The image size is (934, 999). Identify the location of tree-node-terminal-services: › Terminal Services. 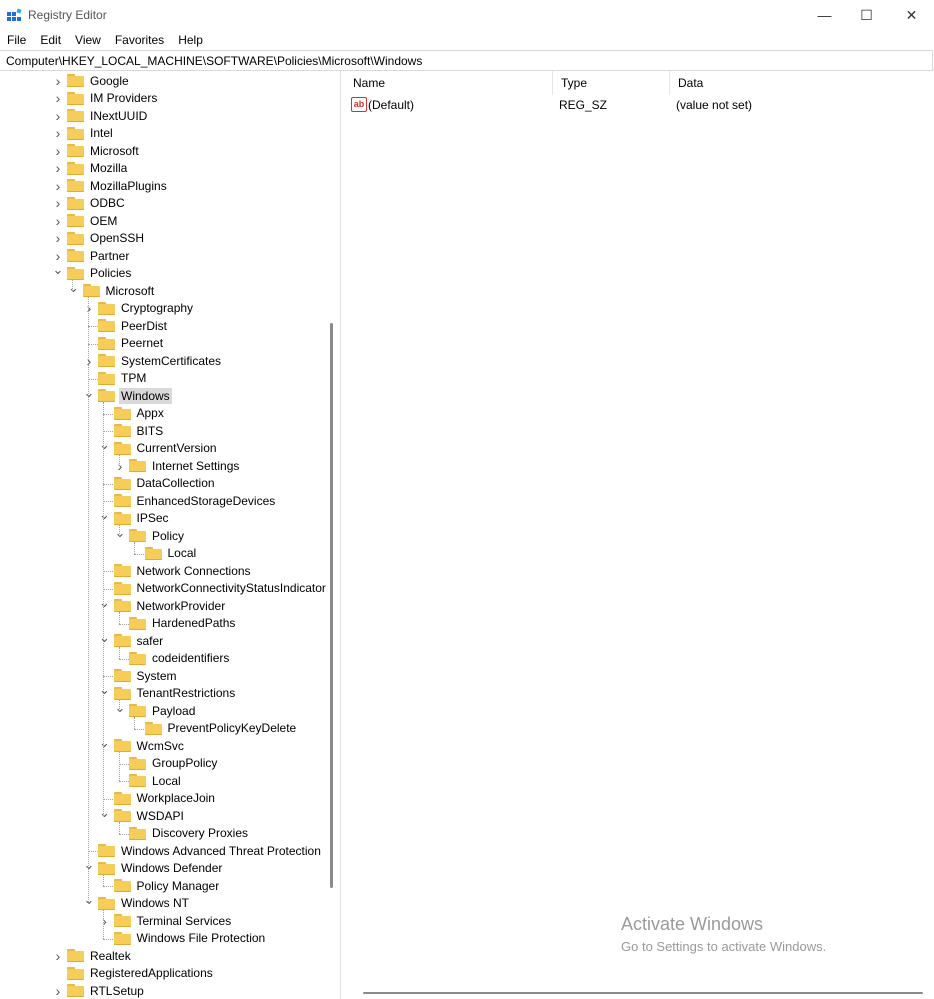
(166, 920).